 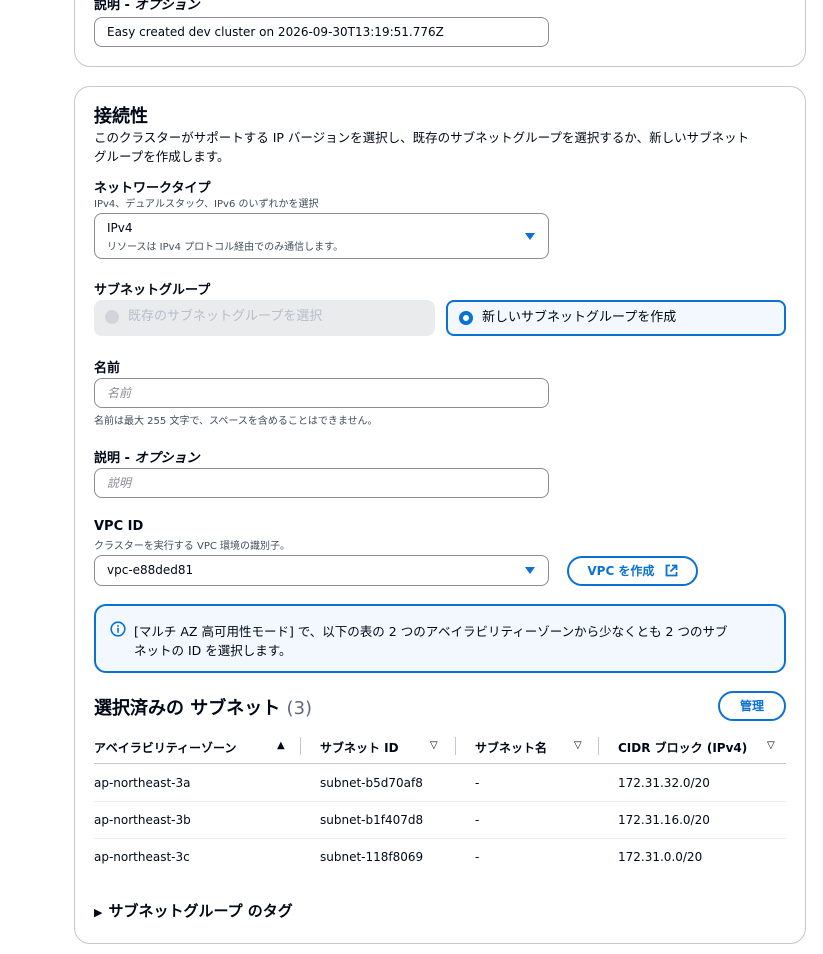 I want to click on network-type-hint: IPv4、デュアルスタック、IPv6 のいずれかを選択, so click(x=206, y=204).